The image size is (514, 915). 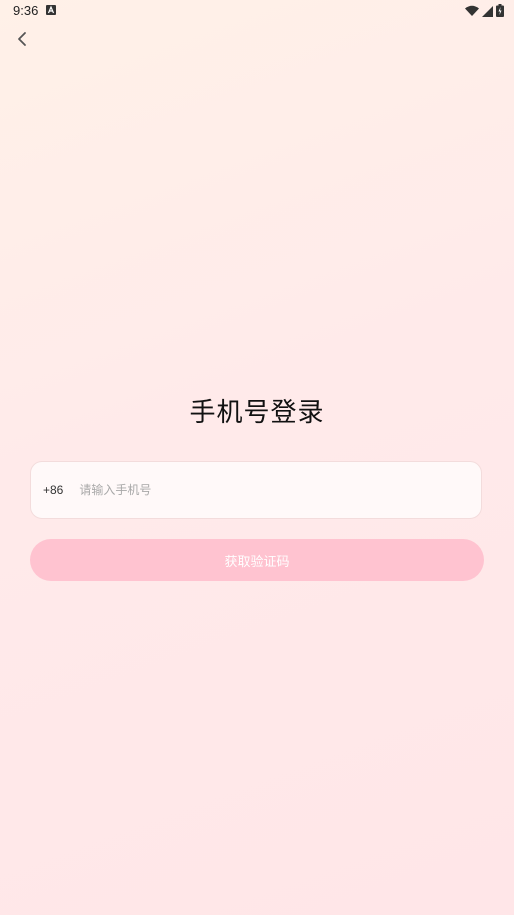 I want to click on status-time: 9:36, so click(x=26, y=10).